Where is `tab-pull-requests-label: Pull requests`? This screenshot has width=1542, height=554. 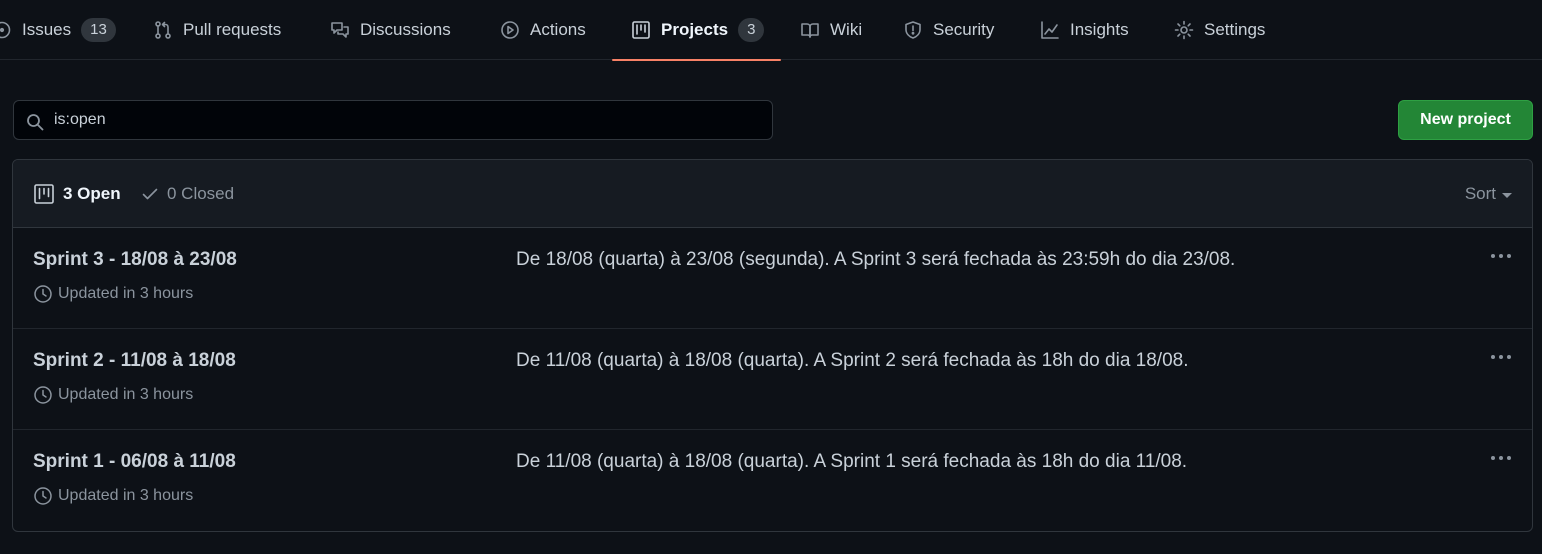
tab-pull-requests-label: Pull requests is located at coordinates (232, 29).